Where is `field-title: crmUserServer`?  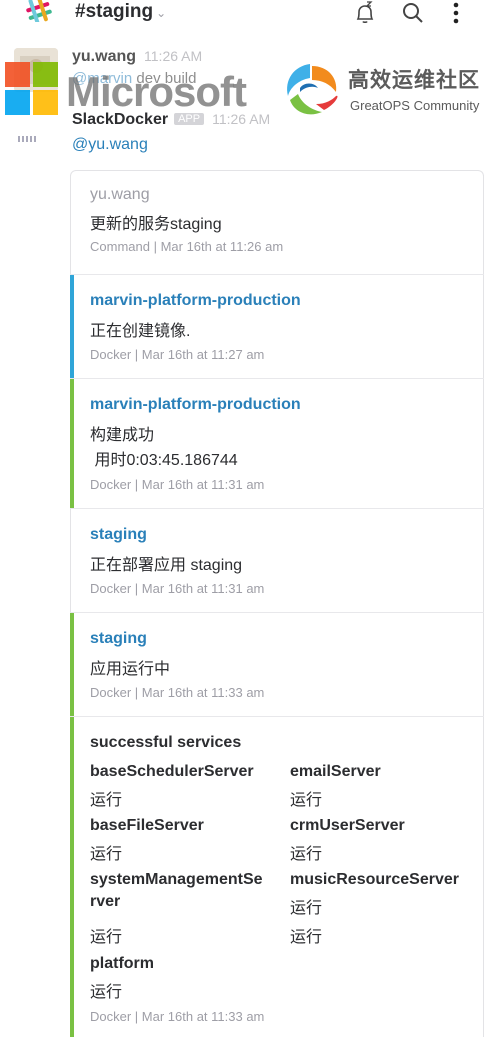 field-title: crmUserServer is located at coordinates (347, 825).